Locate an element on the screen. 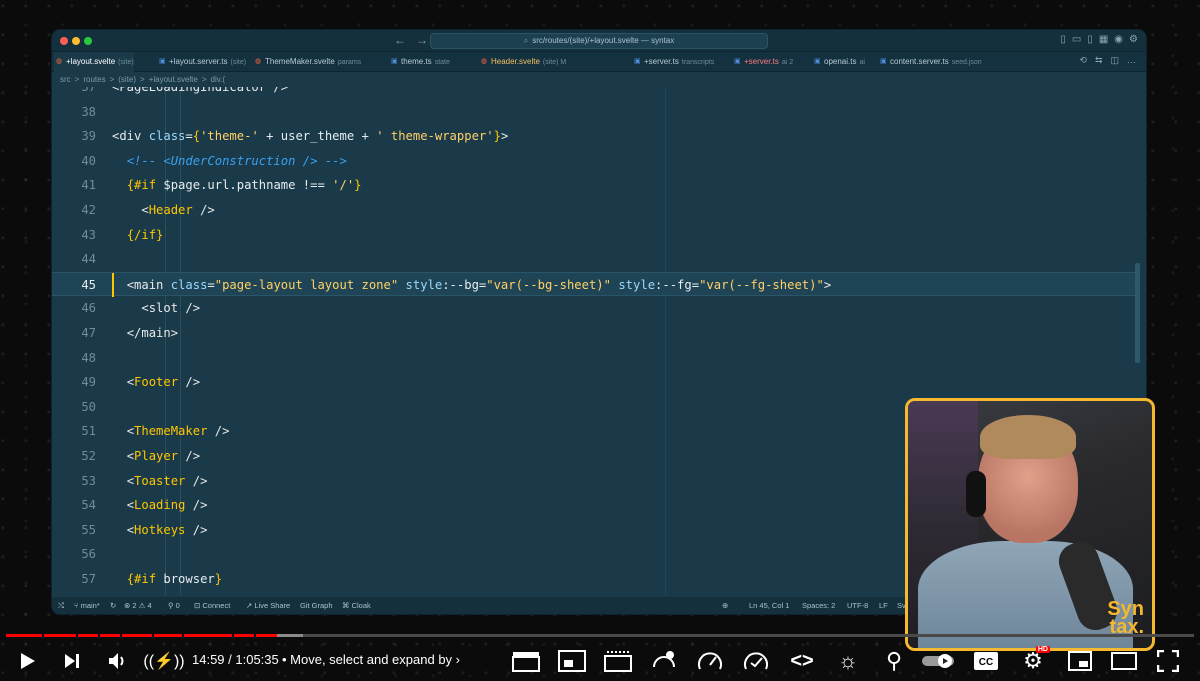  screen-region-icon is located at coordinates (572, 661).